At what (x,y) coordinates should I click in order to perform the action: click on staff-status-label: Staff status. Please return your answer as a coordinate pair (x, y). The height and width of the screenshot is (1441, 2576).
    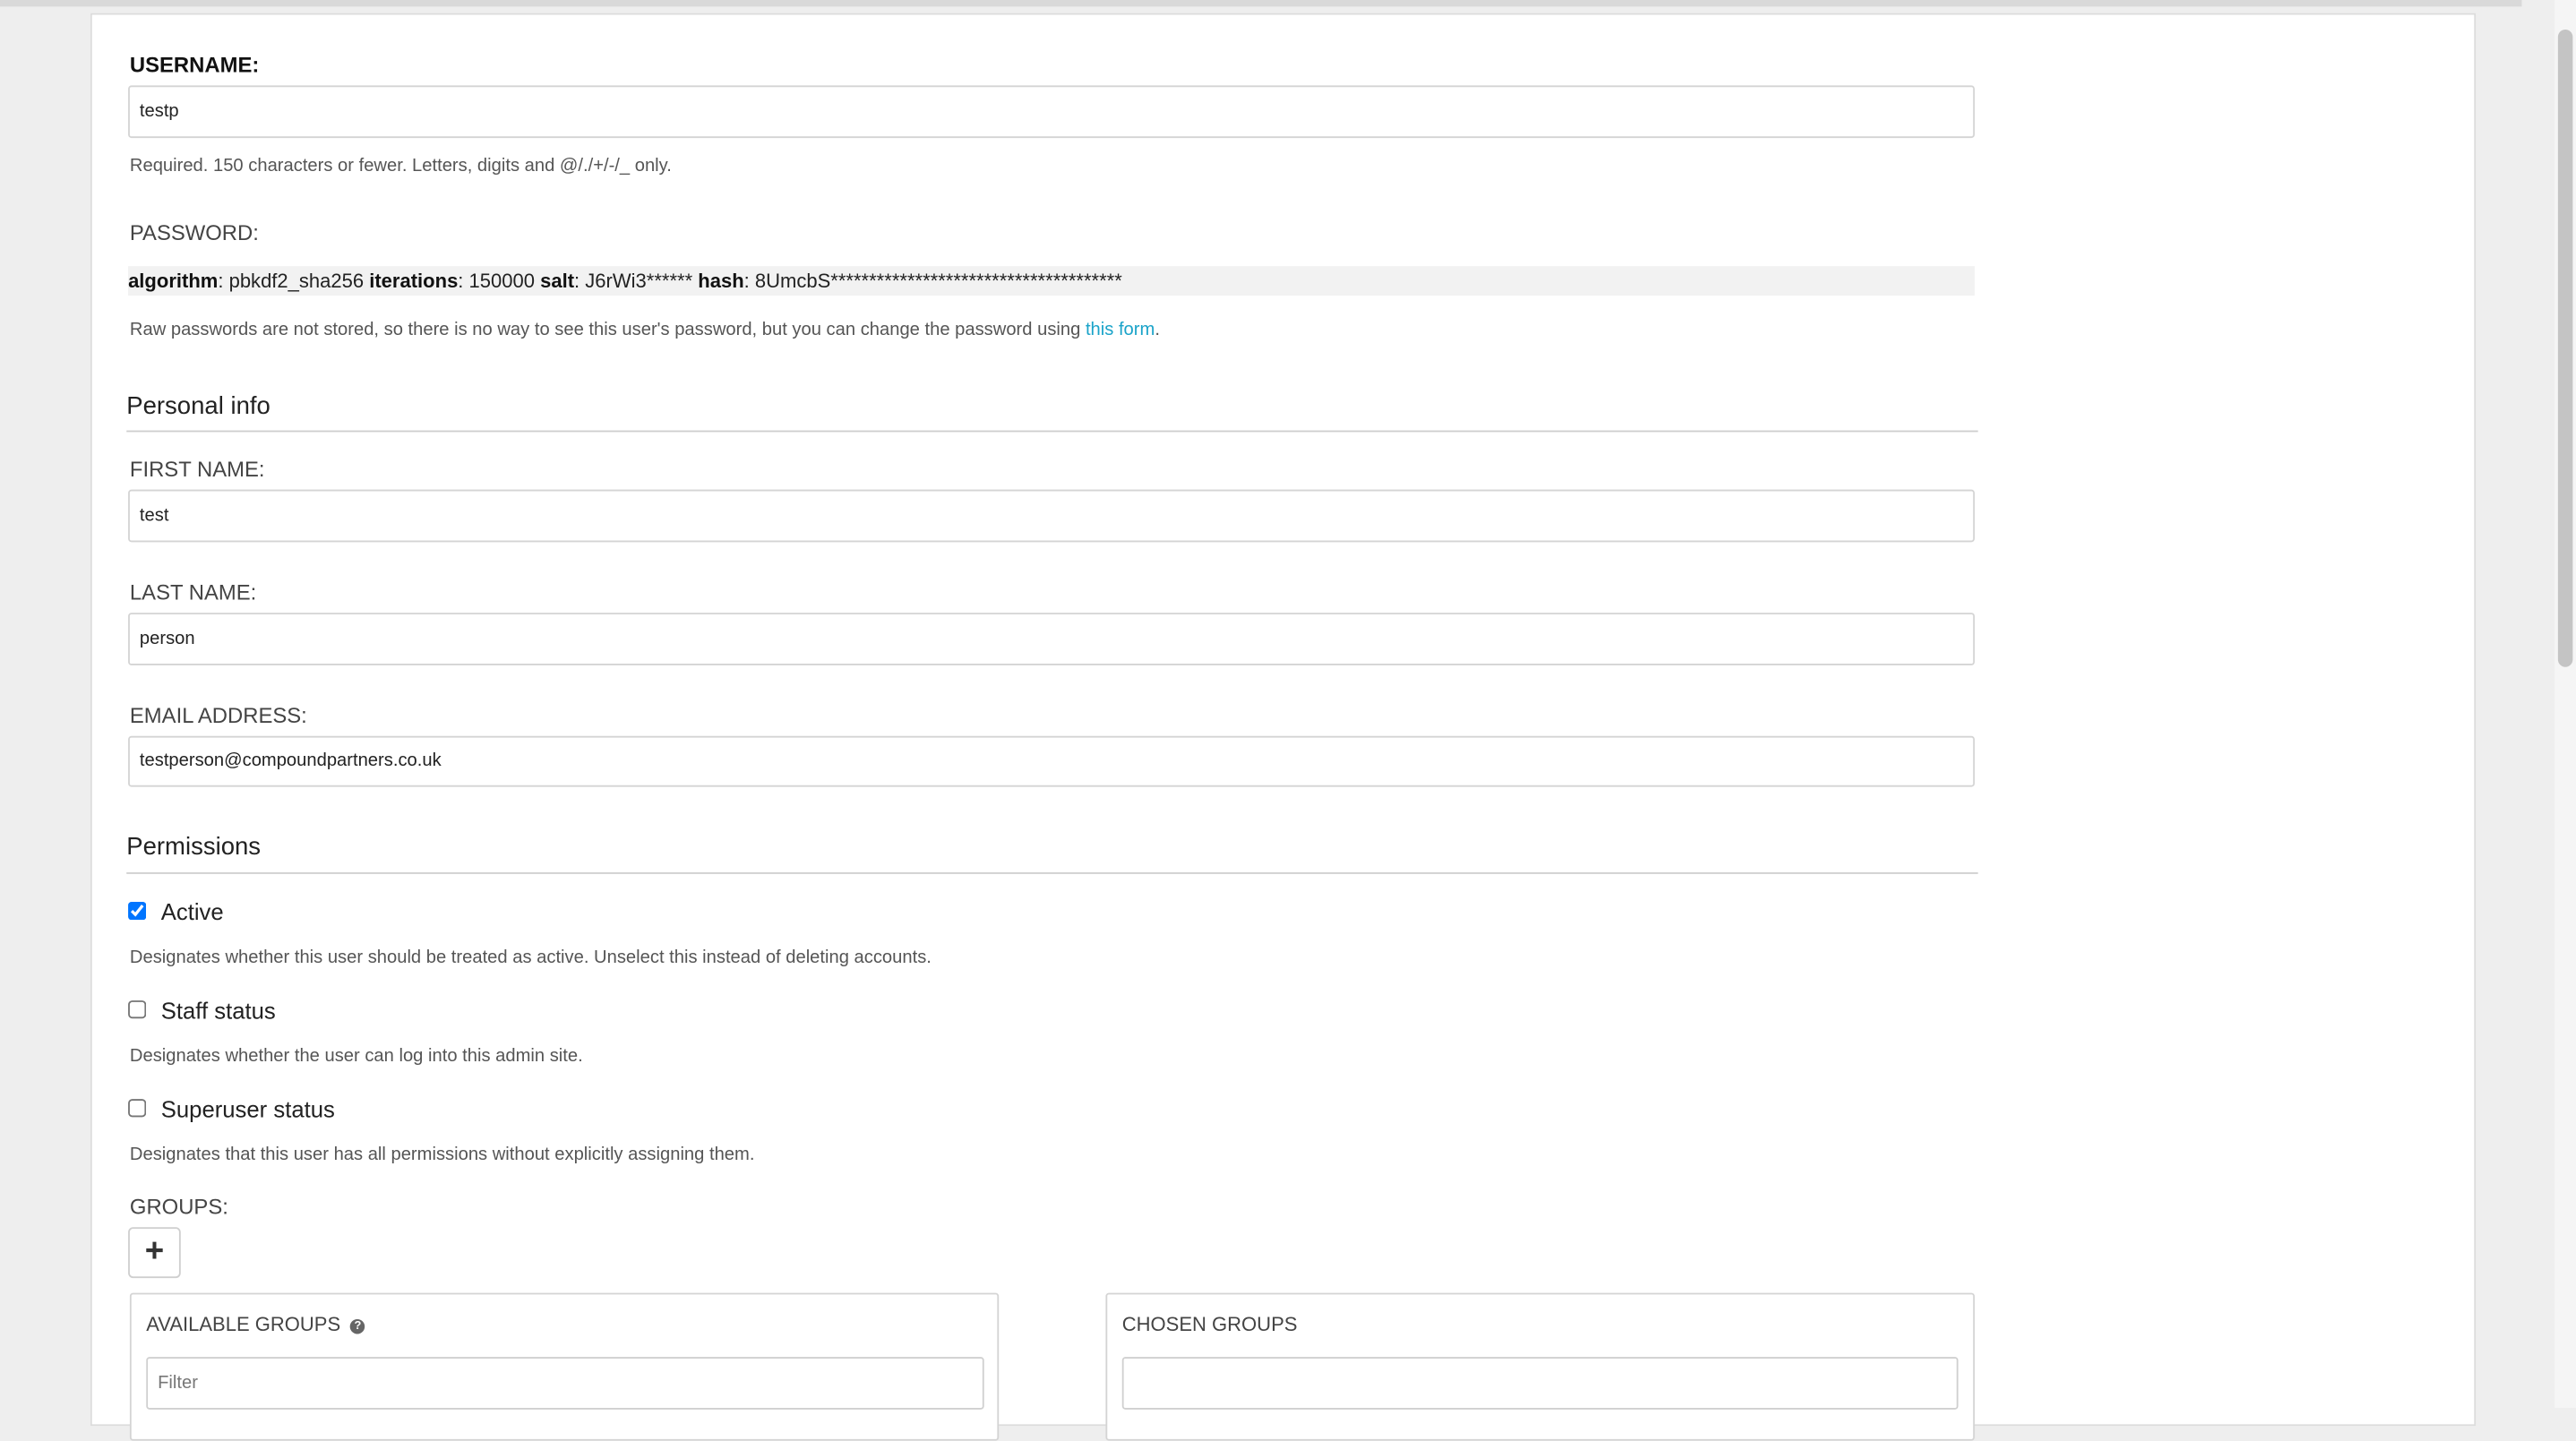
    Looking at the image, I should click on (218, 1010).